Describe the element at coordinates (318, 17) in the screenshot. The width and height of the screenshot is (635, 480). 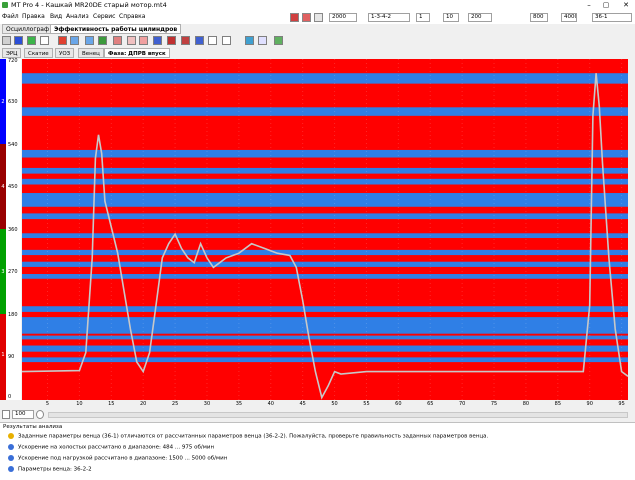
I see `lock-icon` at that location.